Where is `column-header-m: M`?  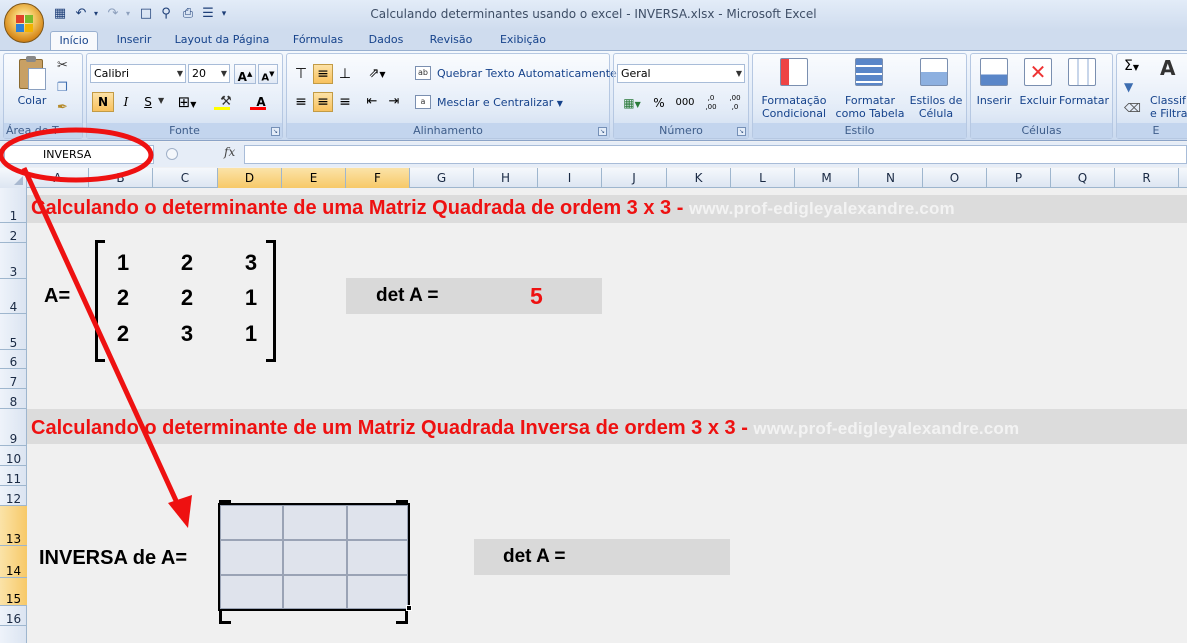
column-header-m: M is located at coordinates (827, 178).